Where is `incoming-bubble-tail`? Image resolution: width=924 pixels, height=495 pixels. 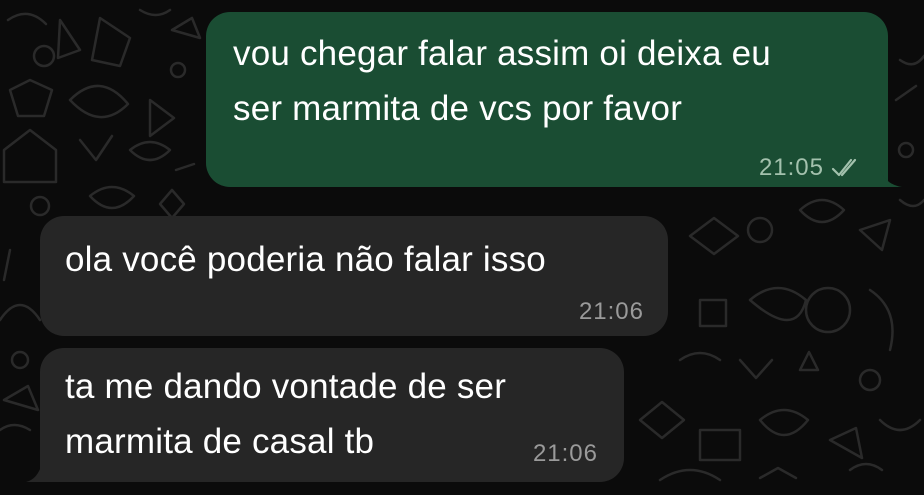
incoming-bubble-tail is located at coordinates (34, 472).